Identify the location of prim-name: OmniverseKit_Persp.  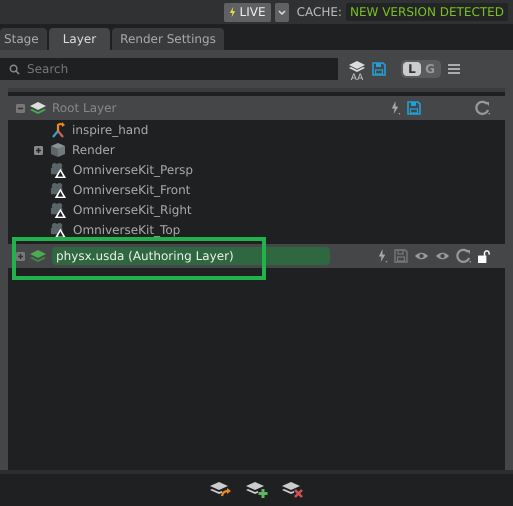
(133, 170).